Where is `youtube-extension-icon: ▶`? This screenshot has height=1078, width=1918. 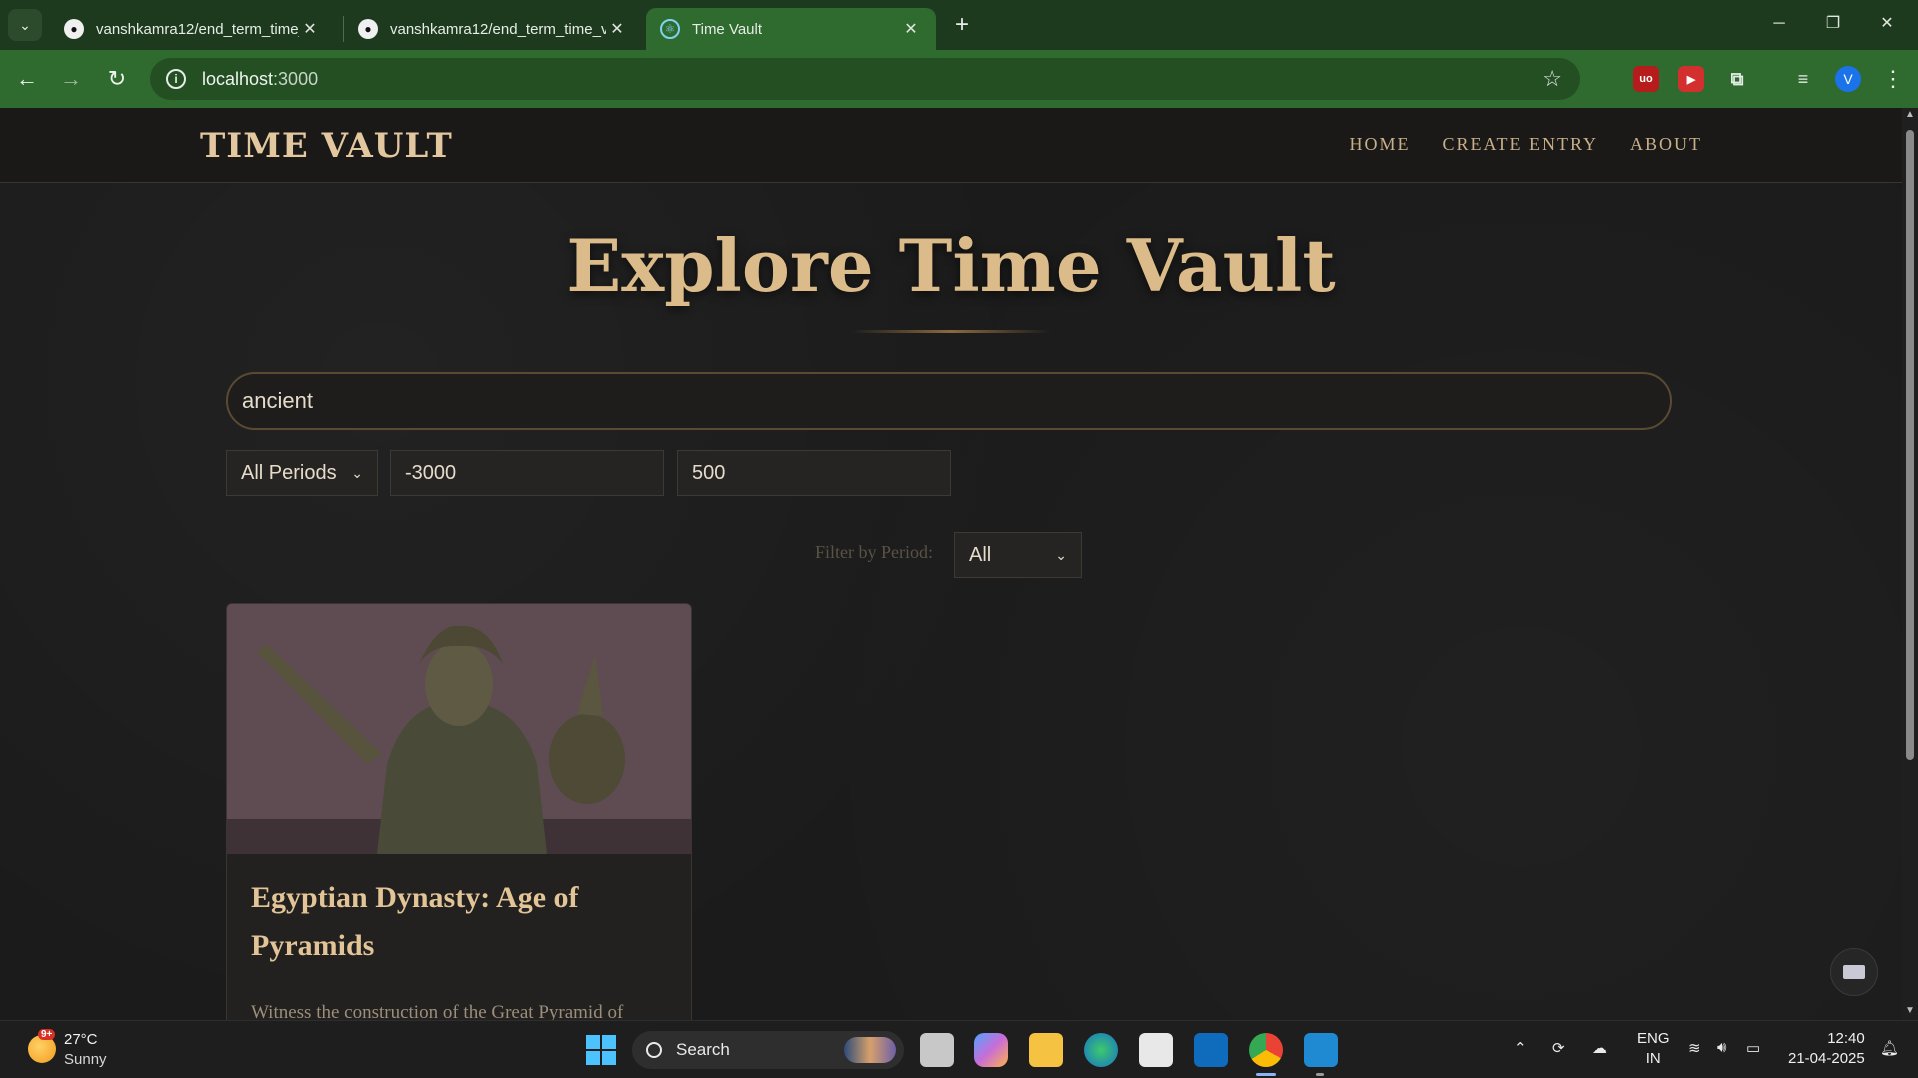
youtube-extension-icon: ▶ is located at coordinates (1691, 79).